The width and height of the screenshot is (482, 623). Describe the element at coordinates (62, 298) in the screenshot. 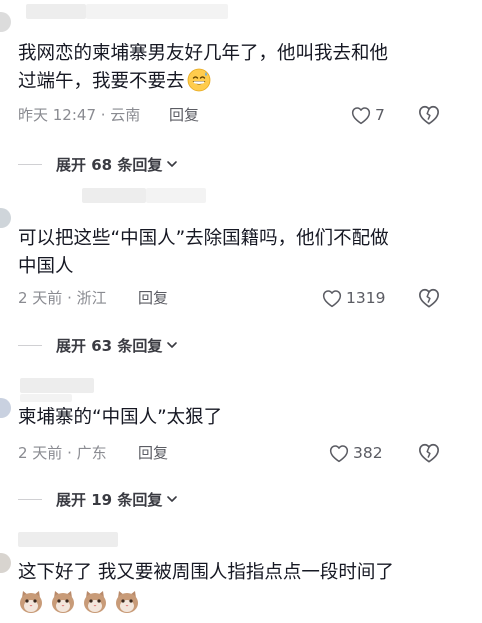

I see `time-location: 2 天前 · 浙江` at that location.